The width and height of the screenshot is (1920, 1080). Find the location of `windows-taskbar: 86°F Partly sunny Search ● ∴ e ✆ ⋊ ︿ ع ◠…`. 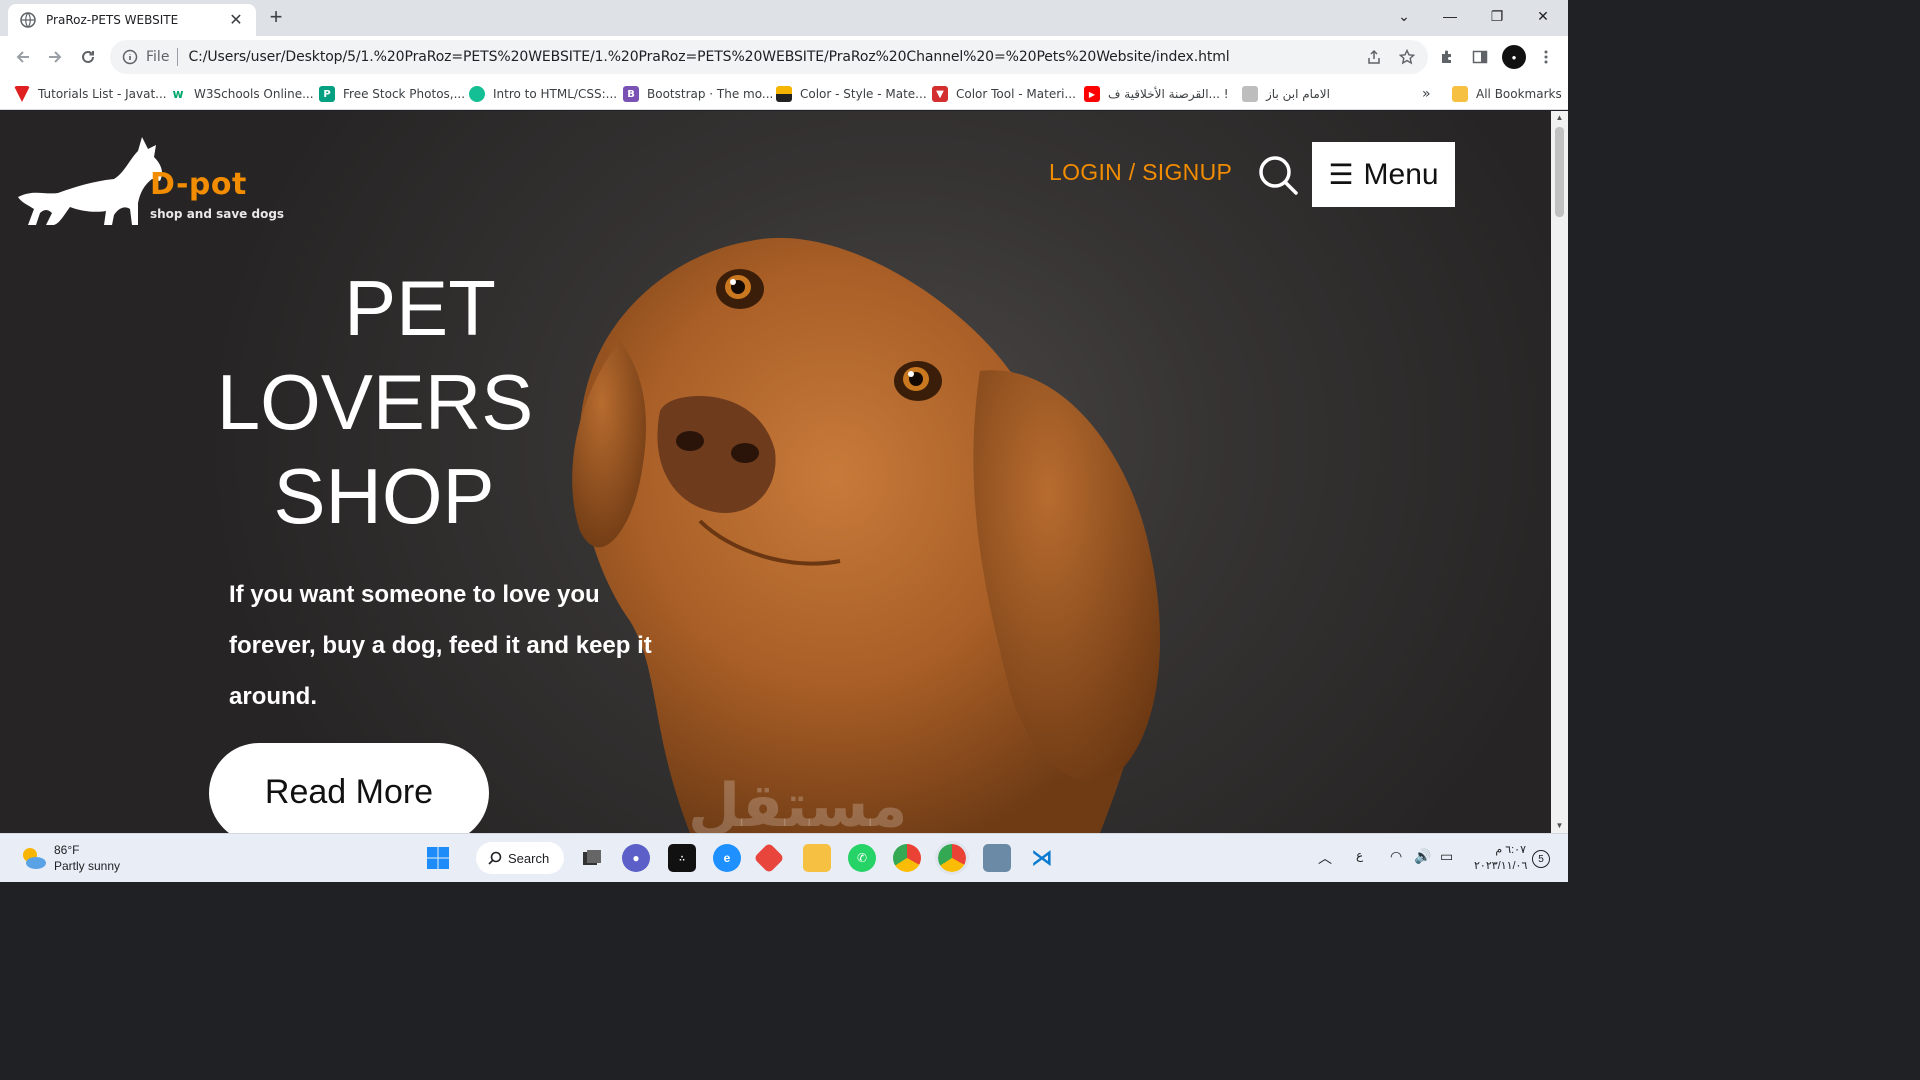

windows-taskbar: 86°F Partly sunny Search ● ∴ e ✆ ⋊ ︿ ع ◠… is located at coordinates (784, 857).